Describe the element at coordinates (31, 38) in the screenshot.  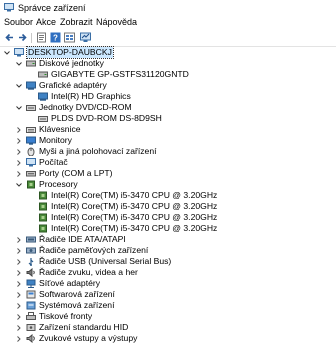
I see `toolbar-separator` at that location.